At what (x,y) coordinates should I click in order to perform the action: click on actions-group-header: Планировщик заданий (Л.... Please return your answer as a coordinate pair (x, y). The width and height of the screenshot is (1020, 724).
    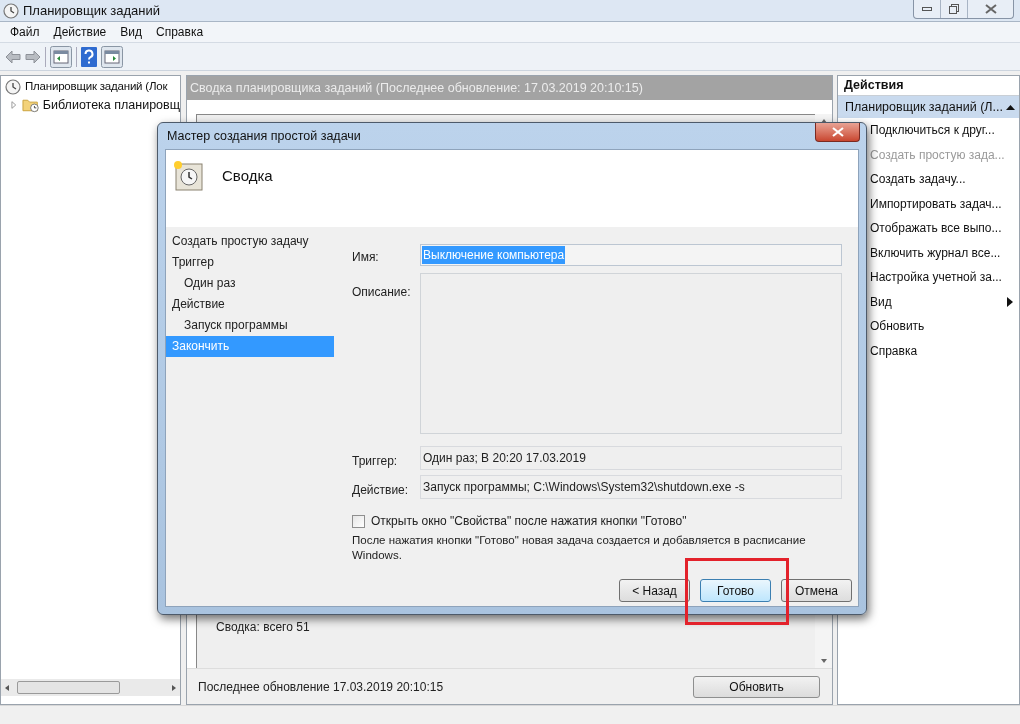
    Looking at the image, I should click on (928, 107).